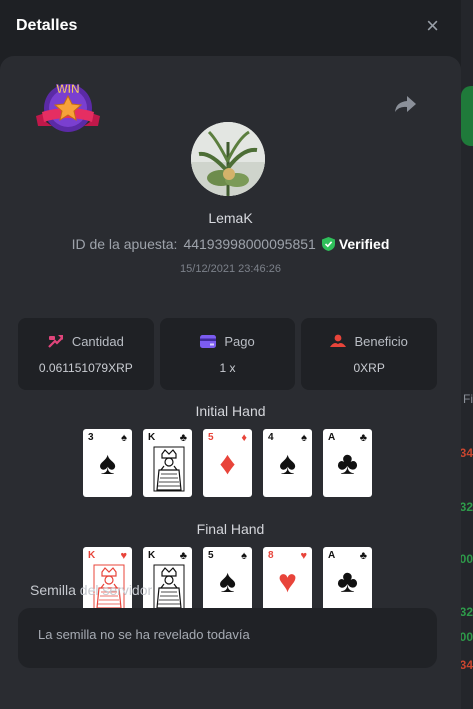  What do you see at coordinates (369, 354) in the screenshot?
I see `stat-profit: Beneficio 0XRP` at bounding box center [369, 354].